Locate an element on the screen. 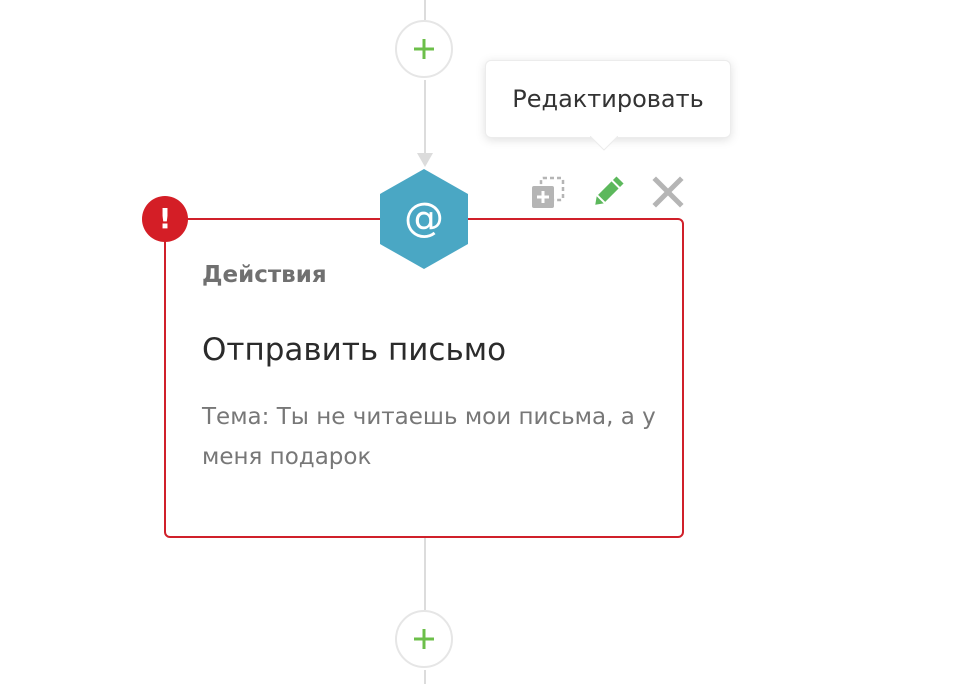 The height and width of the screenshot is (684, 978). error-badge: ! is located at coordinates (165, 219).